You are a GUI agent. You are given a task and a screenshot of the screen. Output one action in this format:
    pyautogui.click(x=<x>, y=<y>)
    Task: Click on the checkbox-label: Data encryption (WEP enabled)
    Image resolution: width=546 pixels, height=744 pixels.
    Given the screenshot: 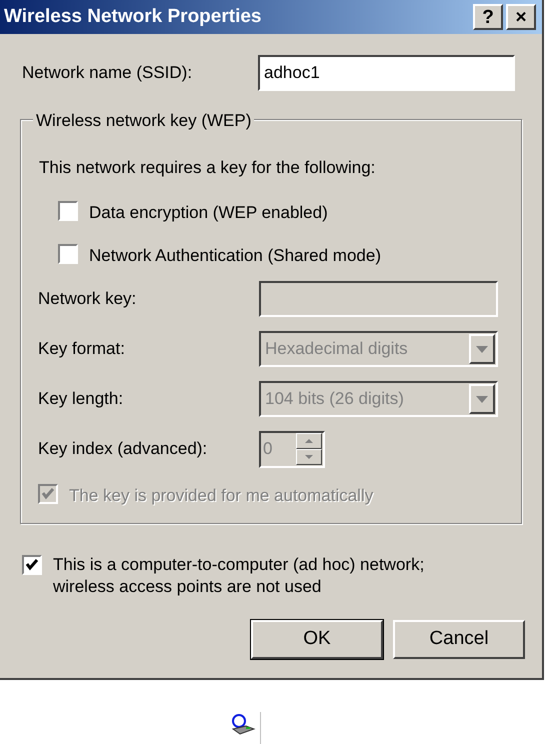 What is the action you would take?
    pyautogui.click(x=208, y=213)
    